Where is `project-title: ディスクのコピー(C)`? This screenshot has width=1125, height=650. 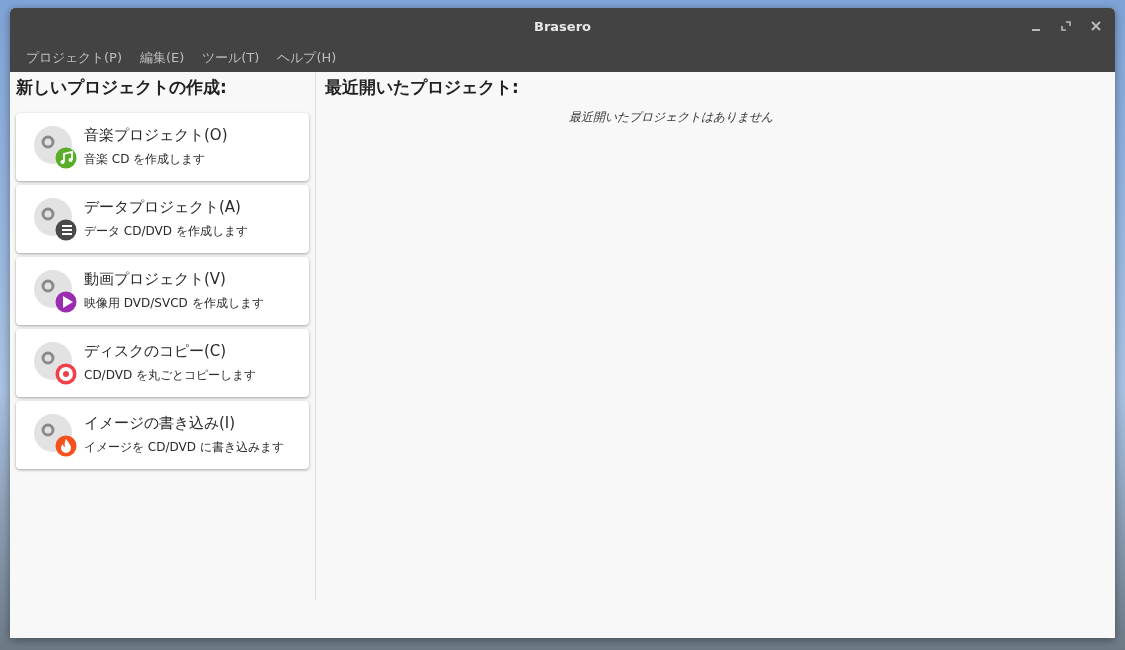
project-title: ディスクのコピー(C) is located at coordinates (156, 351).